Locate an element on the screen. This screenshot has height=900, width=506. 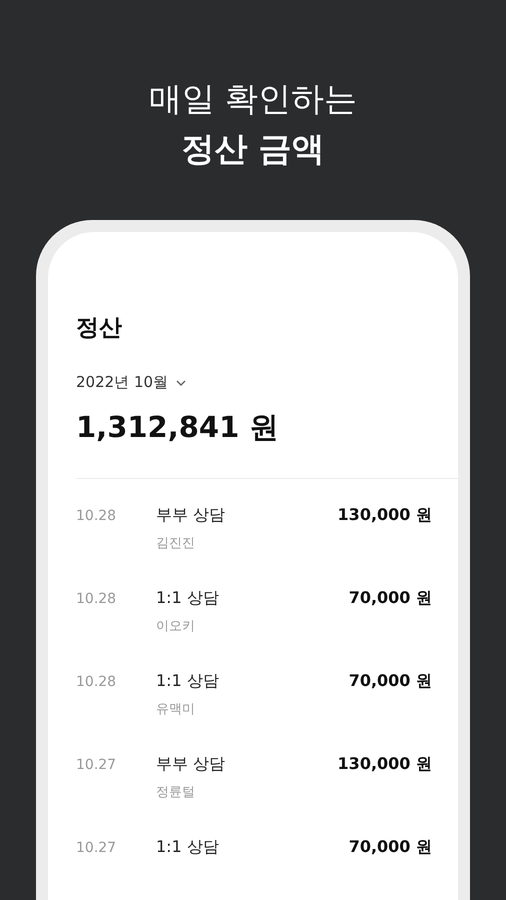
headline-bold: 정산 금액 is located at coordinates (253, 149).